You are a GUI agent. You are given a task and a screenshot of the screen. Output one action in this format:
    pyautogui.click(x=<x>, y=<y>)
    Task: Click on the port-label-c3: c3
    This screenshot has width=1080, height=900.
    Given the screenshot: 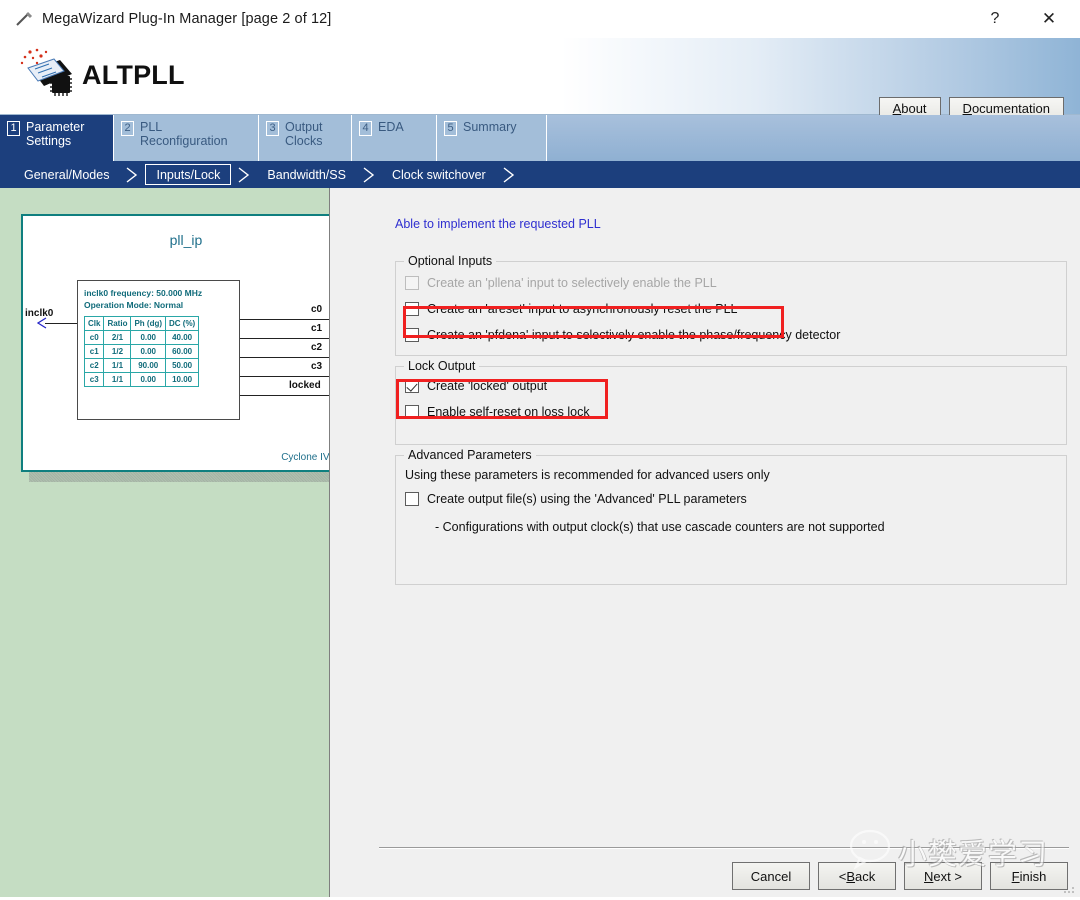 What is the action you would take?
    pyautogui.click(x=317, y=366)
    